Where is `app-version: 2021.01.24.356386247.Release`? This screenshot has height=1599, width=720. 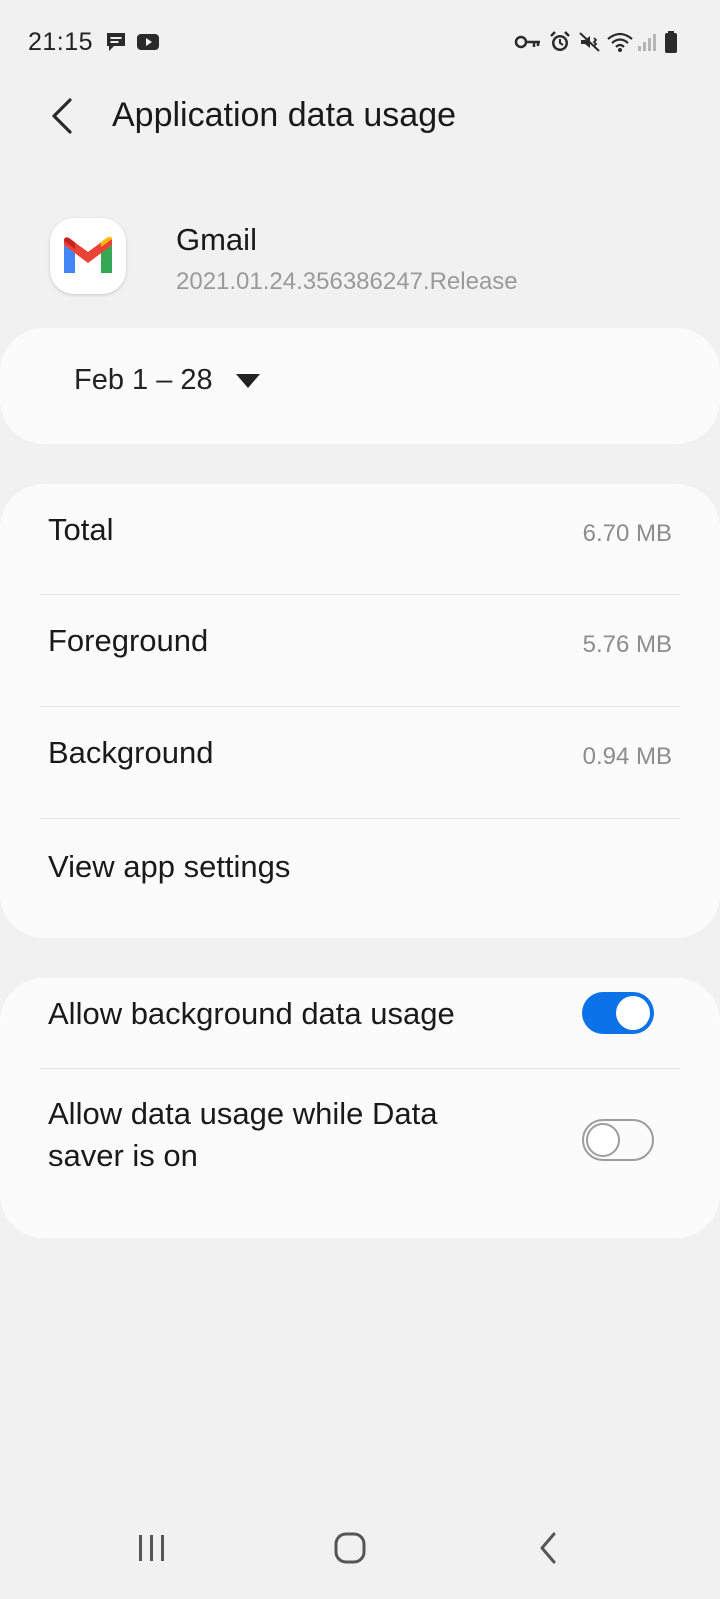 app-version: 2021.01.24.356386247.Release is located at coordinates (347, 281).